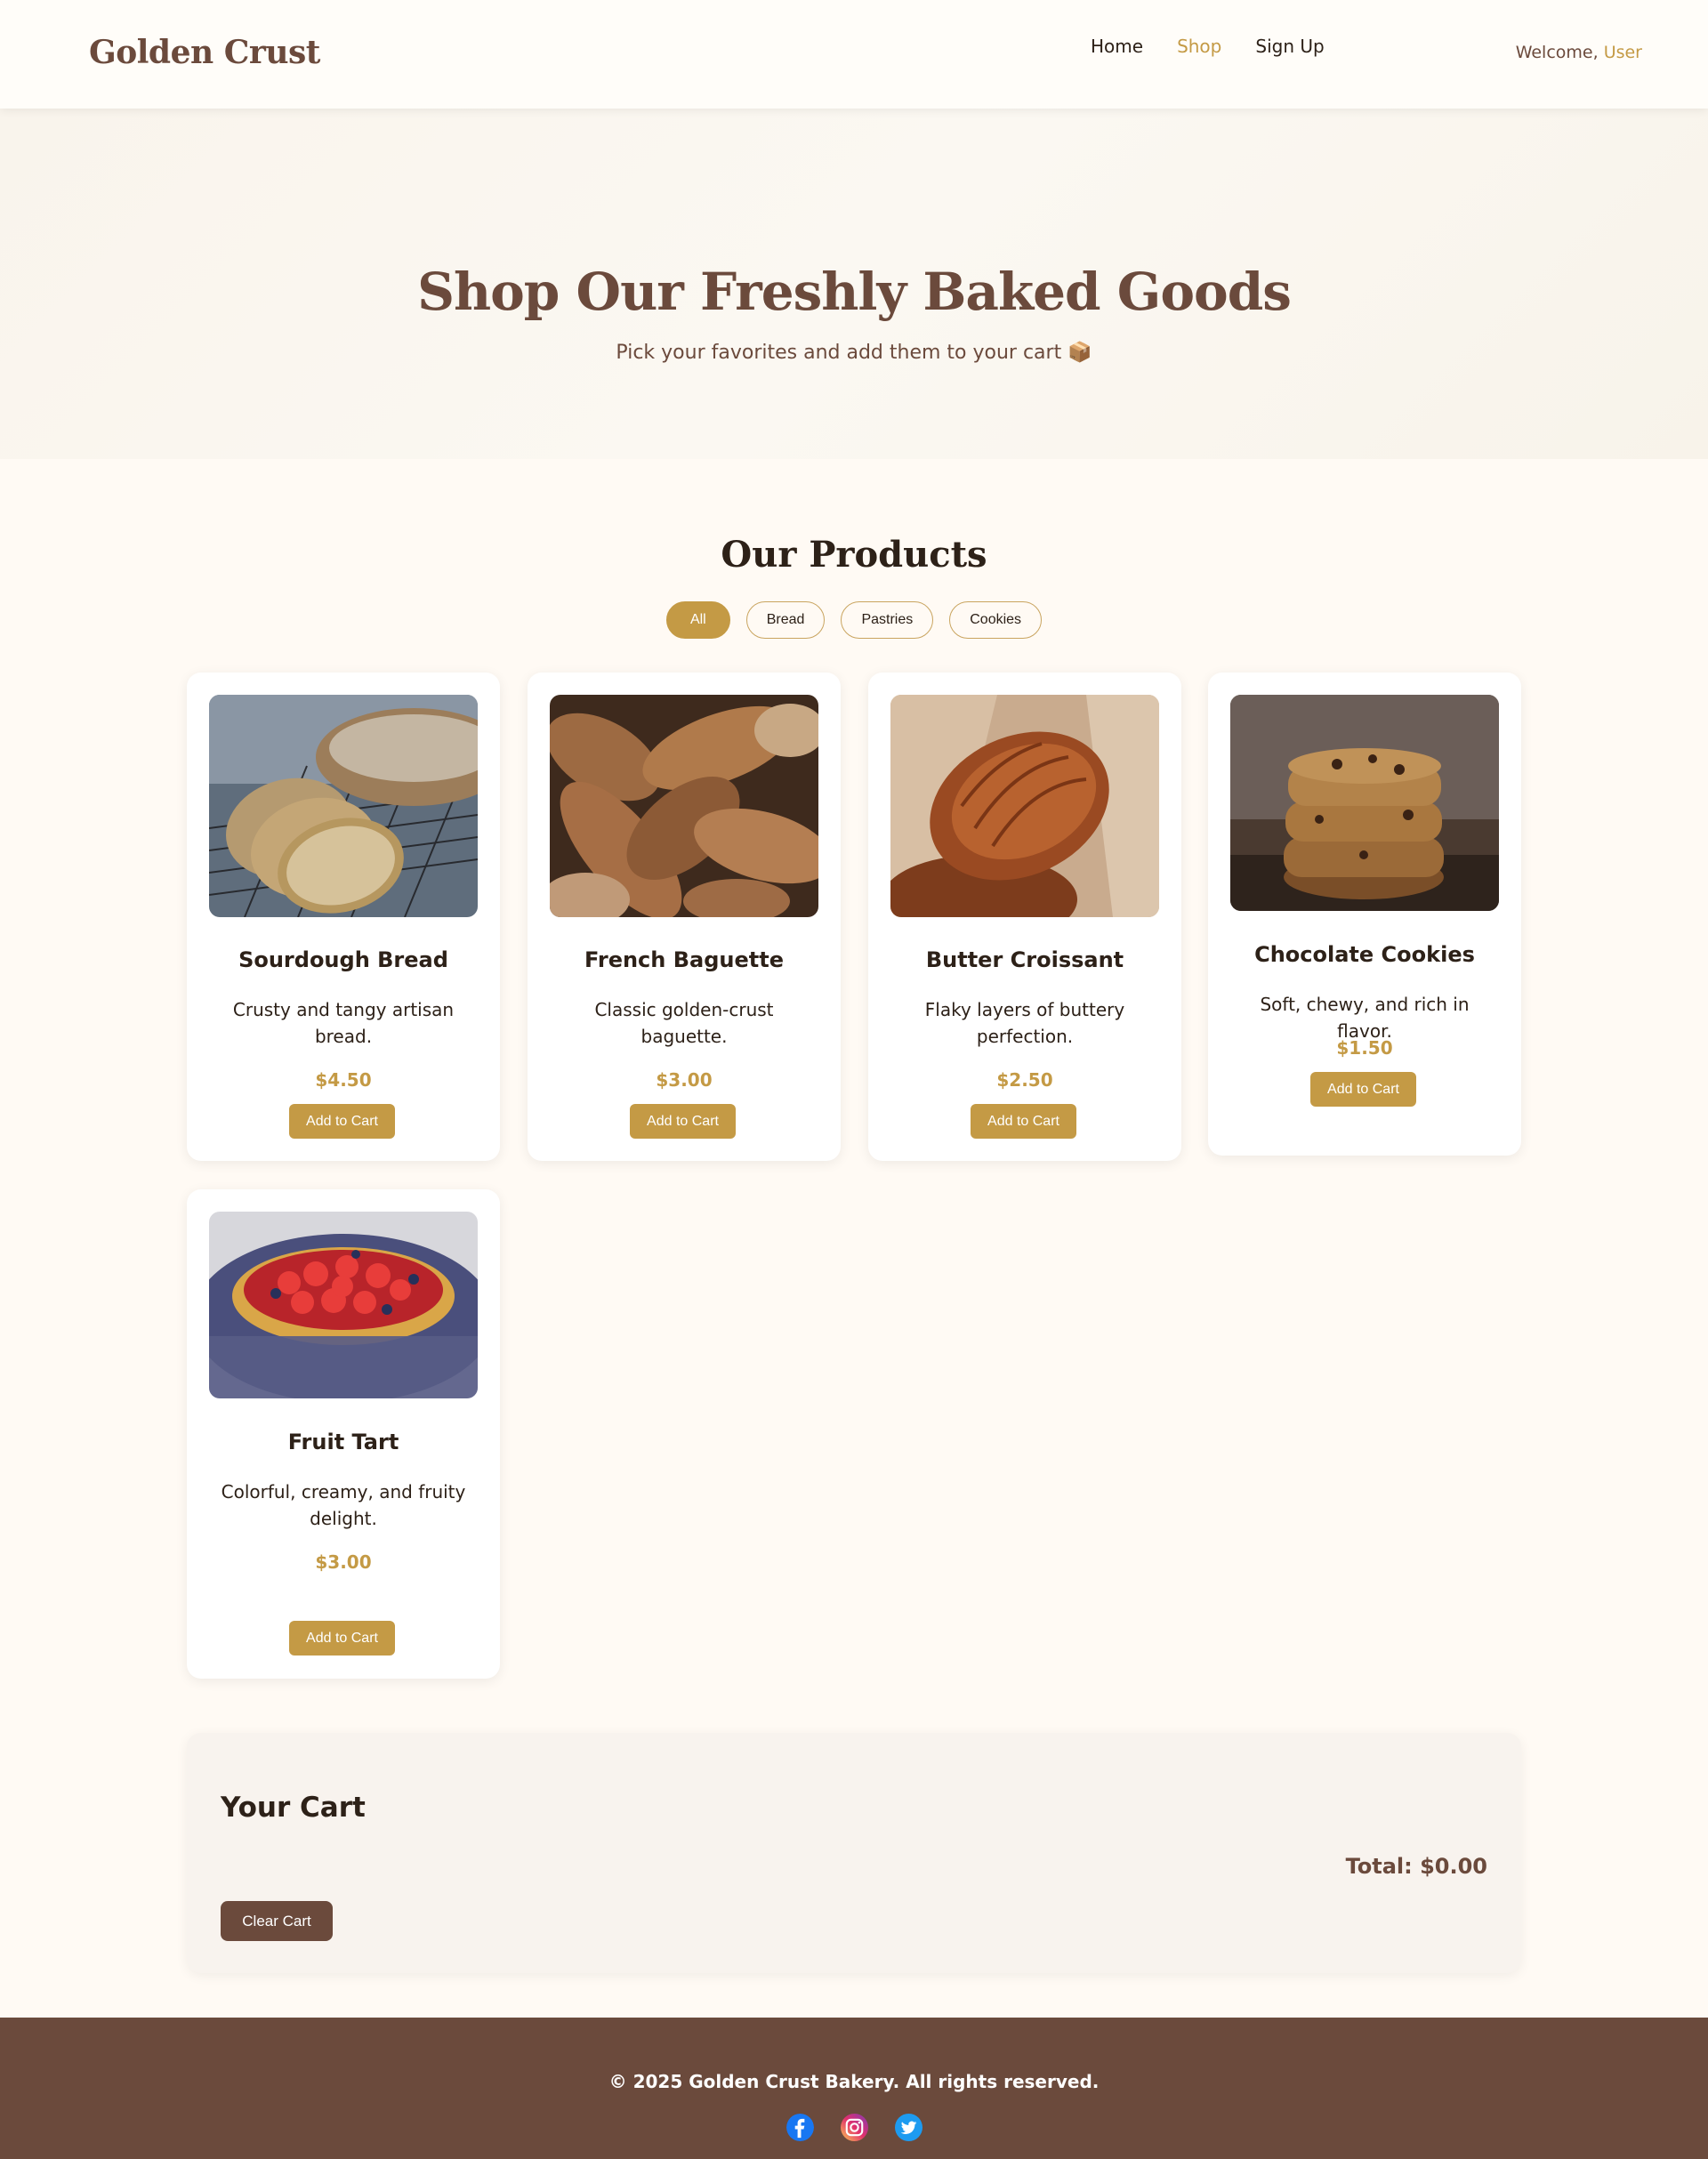 The image size is (1708, 2159). Describe the element at coordinates (1364, 954) in the screenshot. I see `product-name: Chocolate Cookies` at that location.